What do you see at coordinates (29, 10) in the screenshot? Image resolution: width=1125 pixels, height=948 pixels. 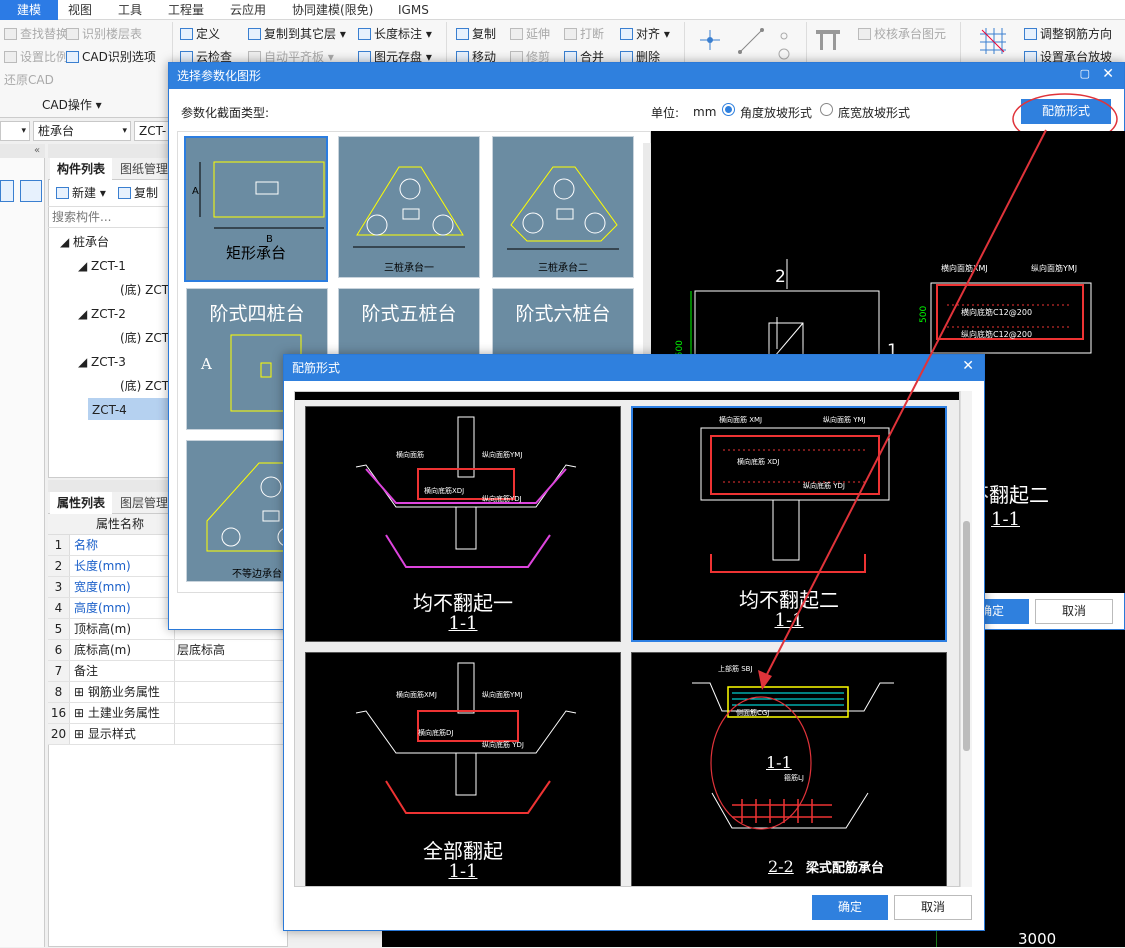 I see `menu-build: 建模` at bounding box center [29, 10].